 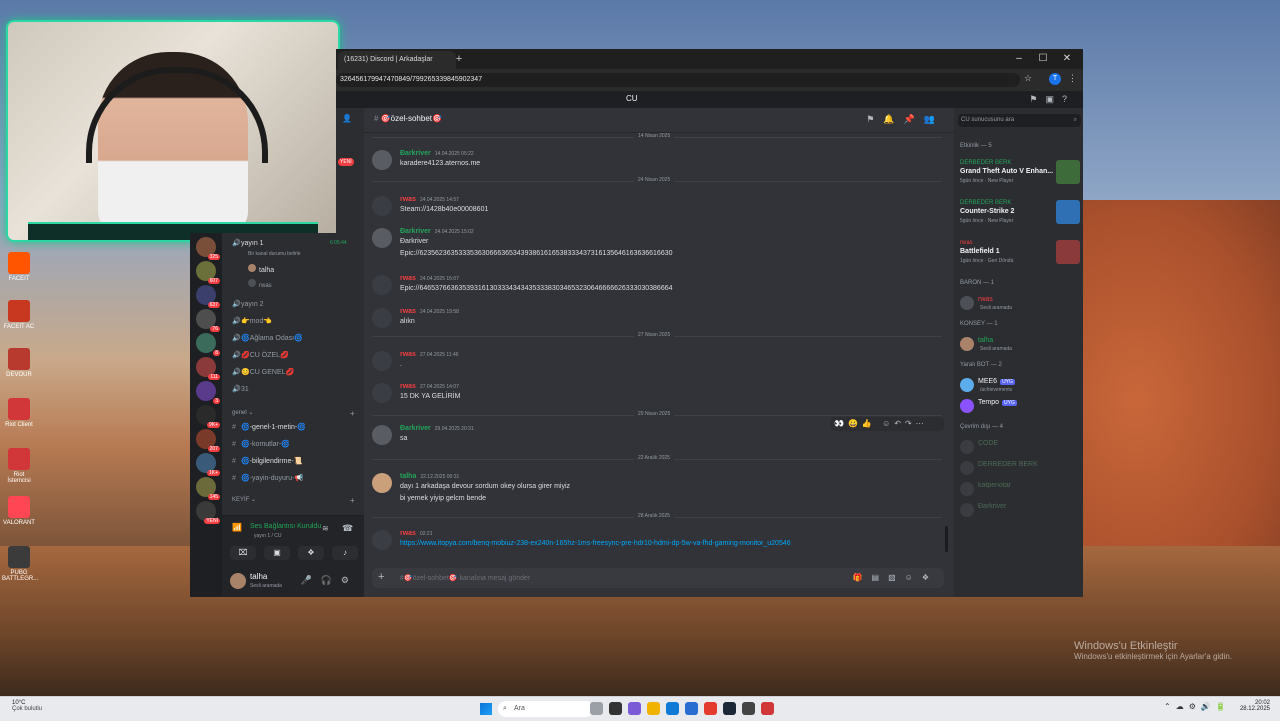 I want to click on close-button: ✕, so click(x=1067, y=59).